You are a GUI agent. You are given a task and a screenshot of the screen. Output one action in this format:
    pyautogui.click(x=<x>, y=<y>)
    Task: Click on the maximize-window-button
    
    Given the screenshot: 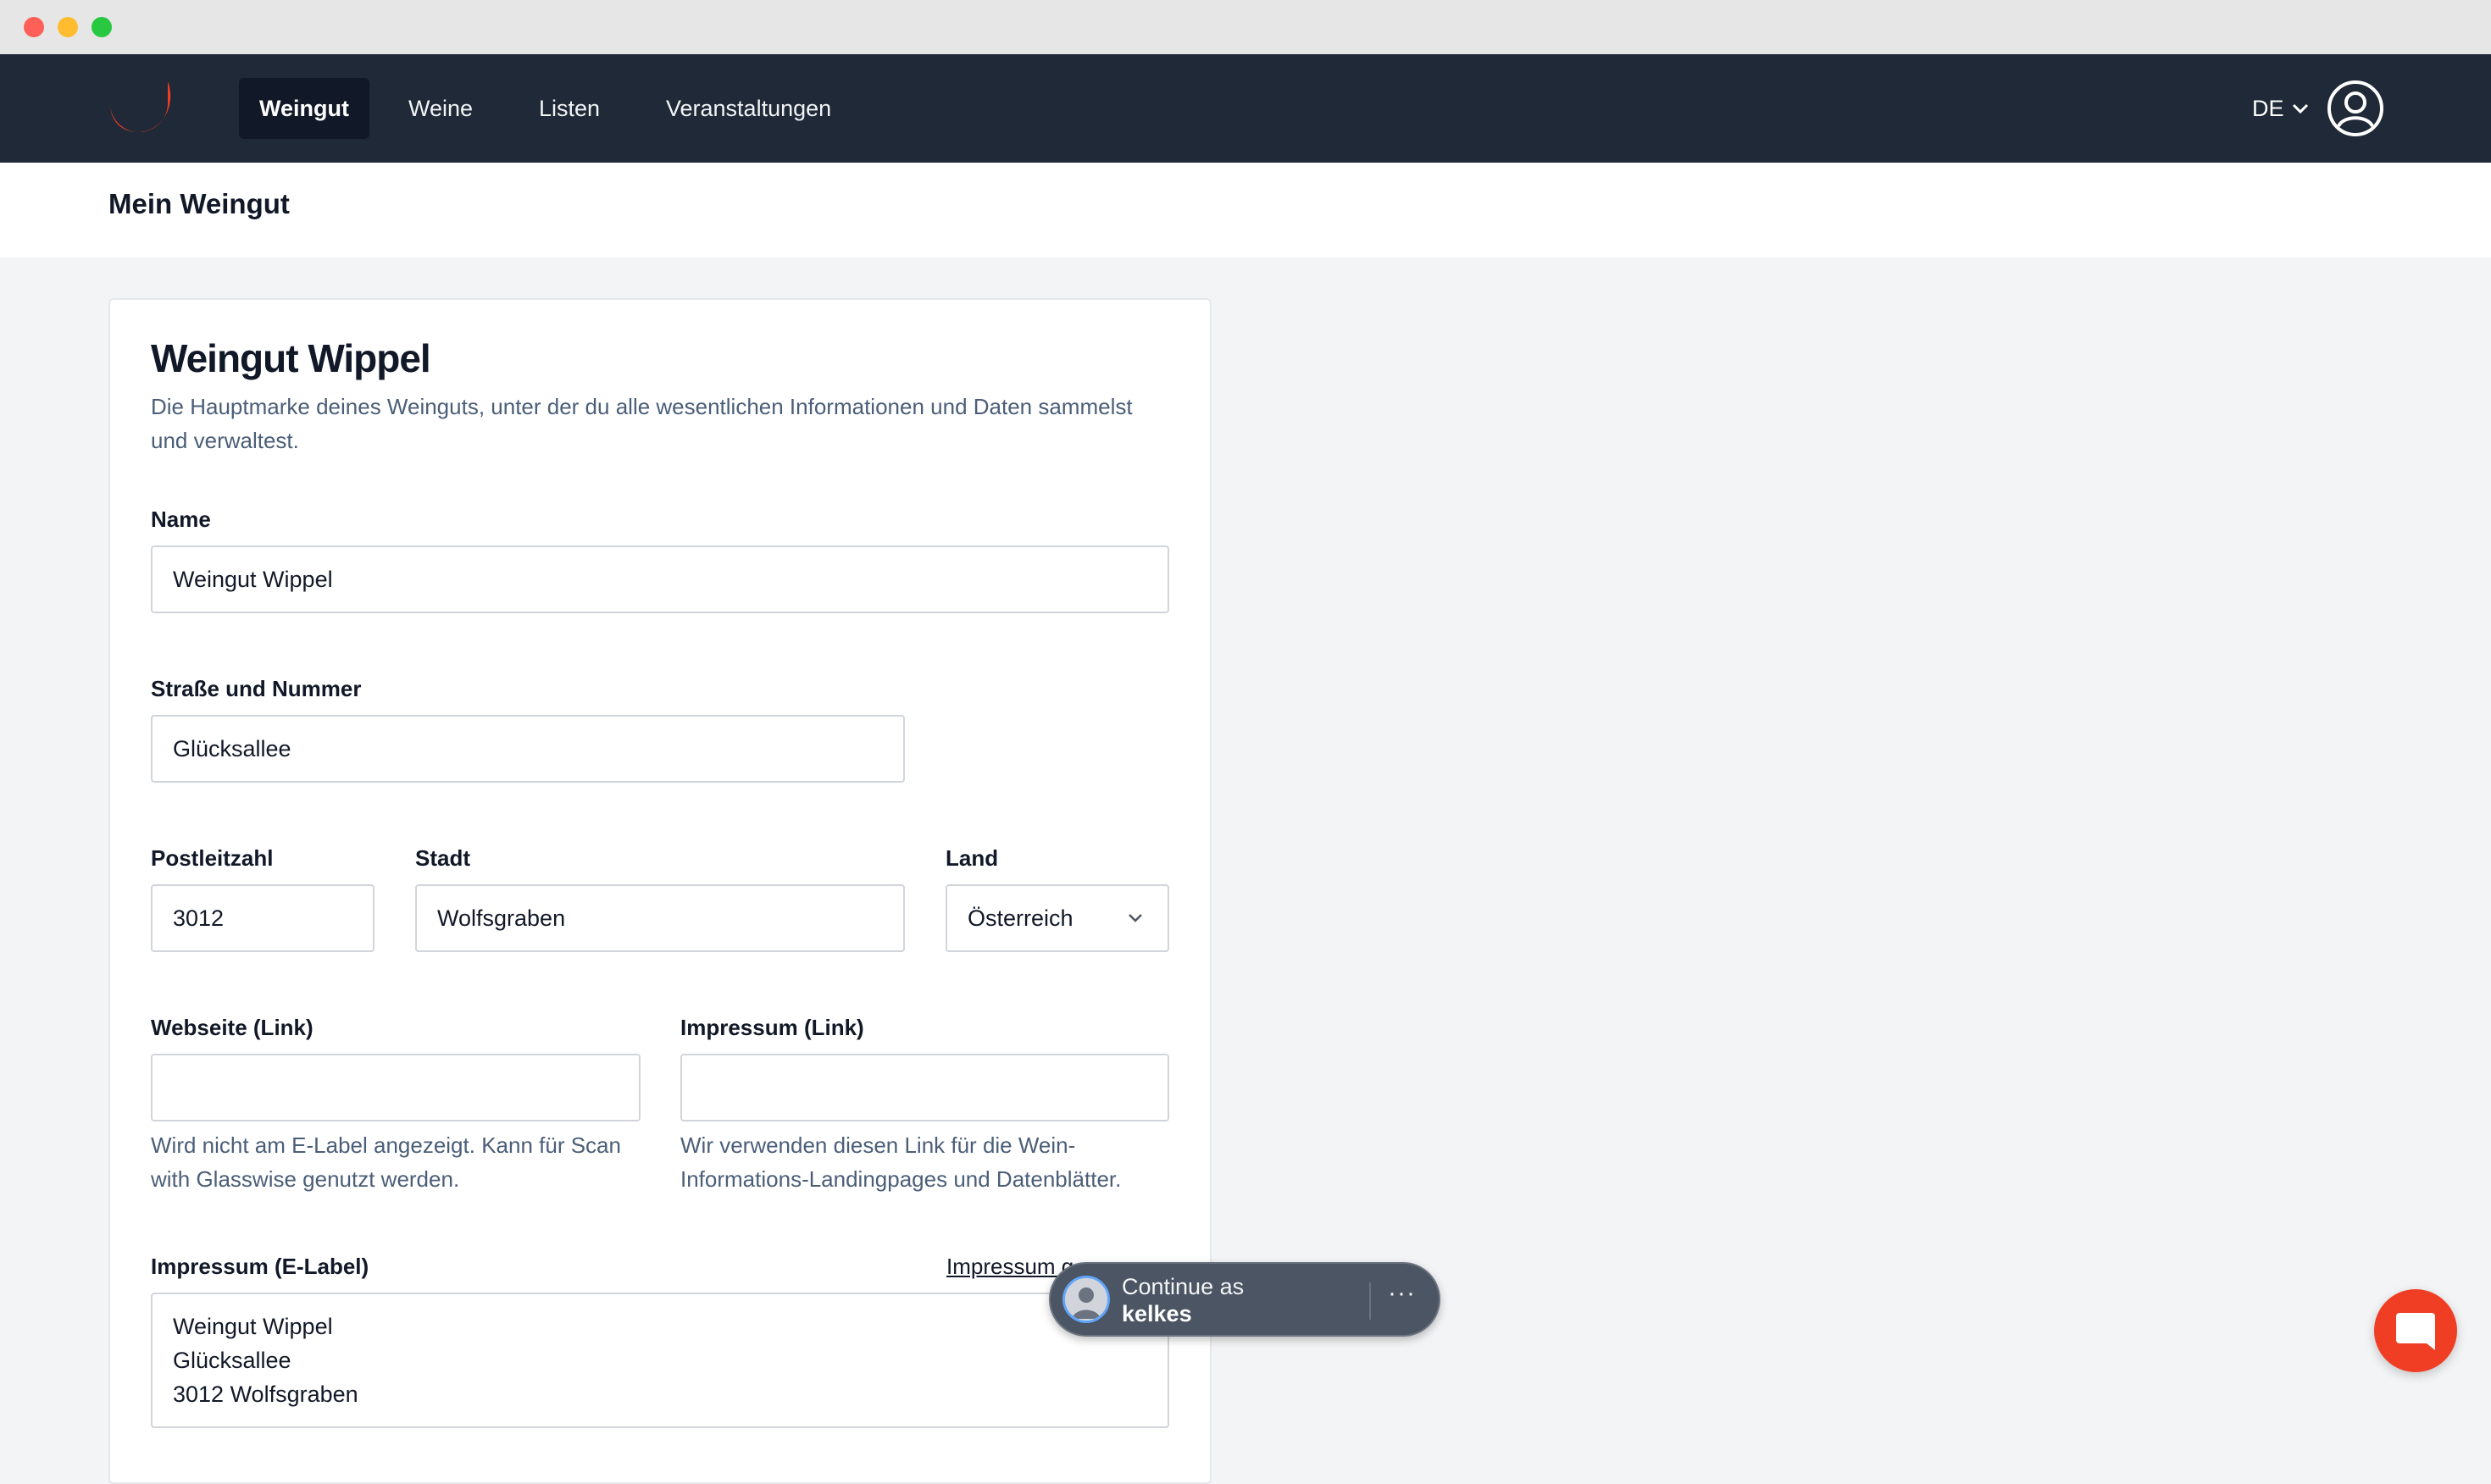 What is the action you would take?
    pyautogui.click(x=102, y=27)
    